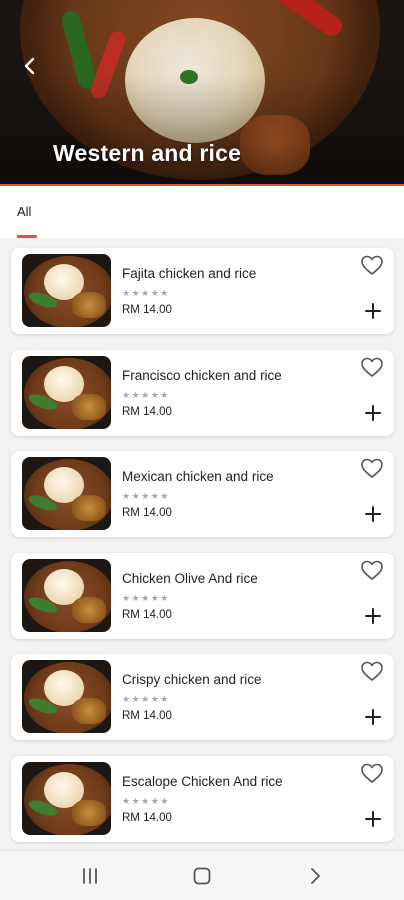 This screenshot has height=900, width=404. Describe the element at coordinates (202, 596) in the screenshot. I see `menu-item-card: Chicken Olive And rice ★★★★★ RM 14.00` at that location.